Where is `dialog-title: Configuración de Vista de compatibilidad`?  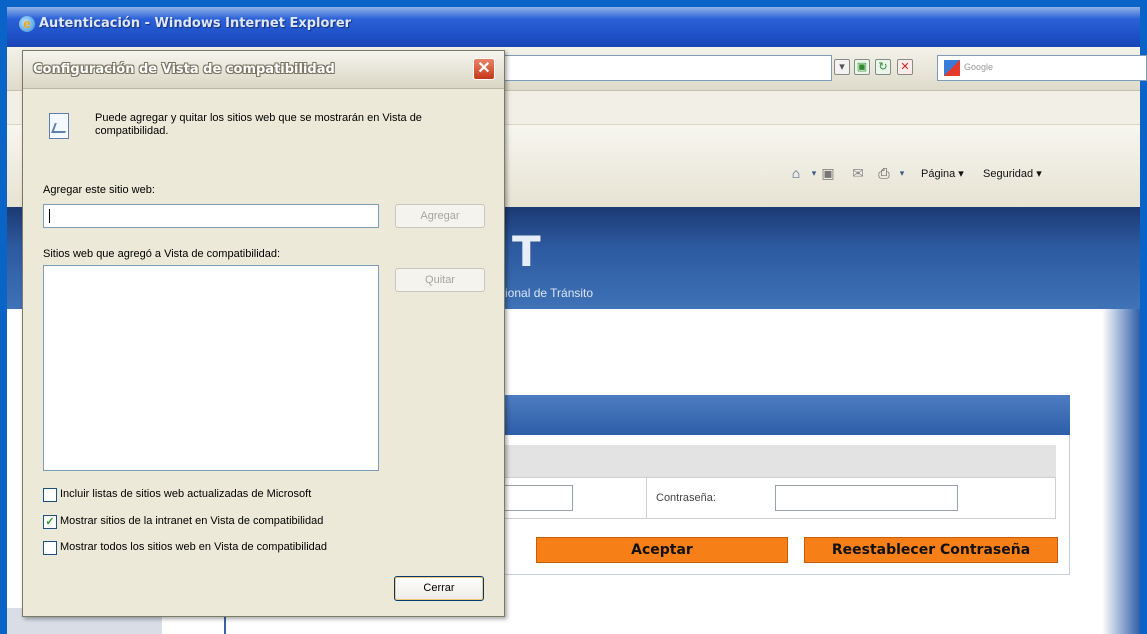 dialog-title: Configuración de Vista de compatibilidad is located at coordinates (184, 69).